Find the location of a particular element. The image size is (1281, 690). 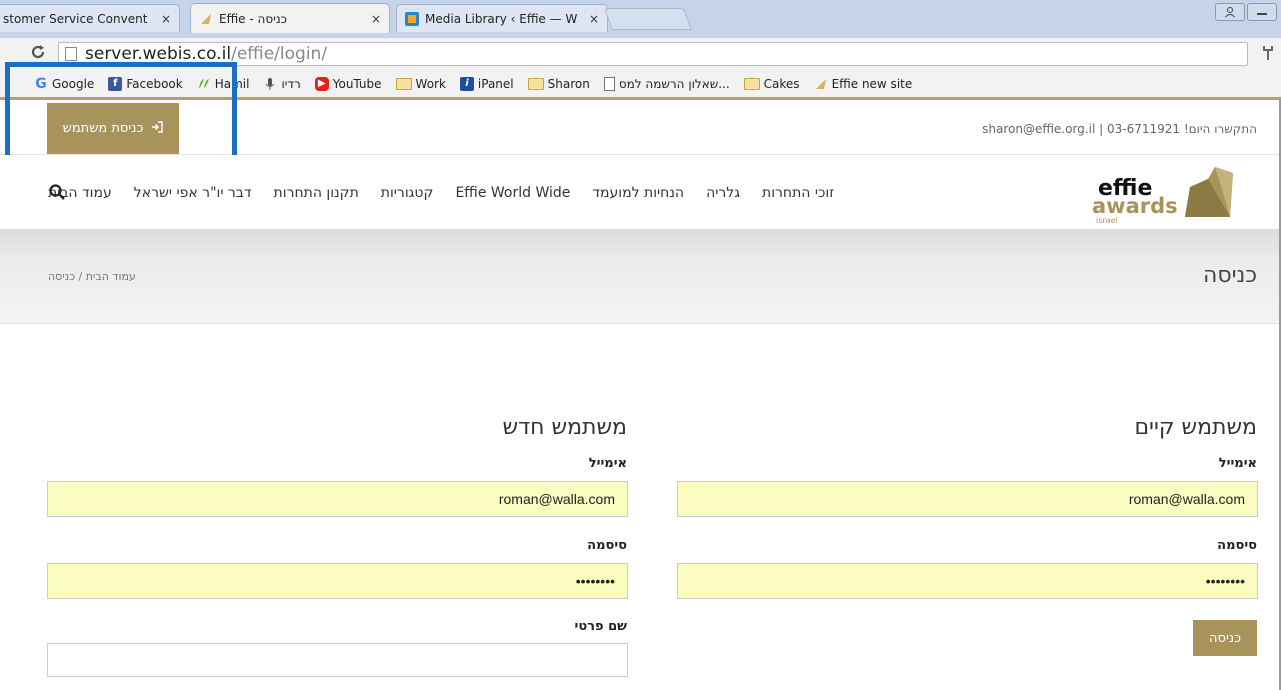

nav-item-competition-rules: תקנון התחרות is located at coordinates (316, 193).